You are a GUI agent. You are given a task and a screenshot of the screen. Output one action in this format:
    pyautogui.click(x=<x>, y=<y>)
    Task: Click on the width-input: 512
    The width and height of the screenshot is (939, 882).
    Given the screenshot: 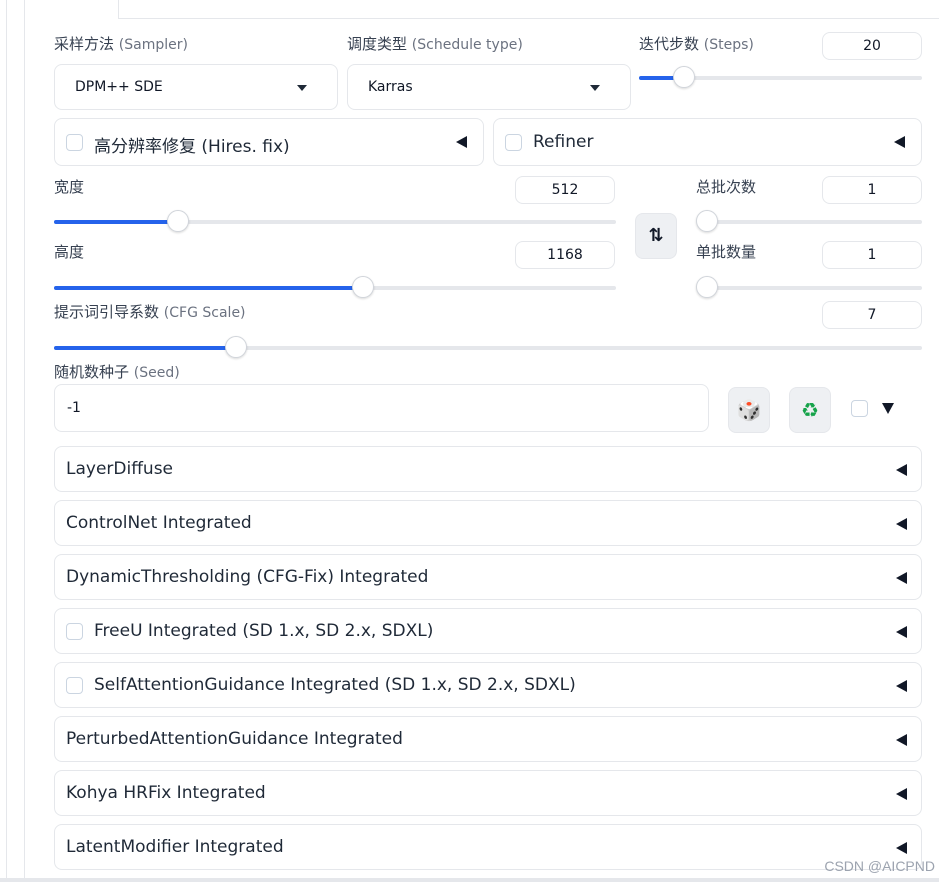 What is the action you would take?
    pyautogui.click(x=565, y=190)
    